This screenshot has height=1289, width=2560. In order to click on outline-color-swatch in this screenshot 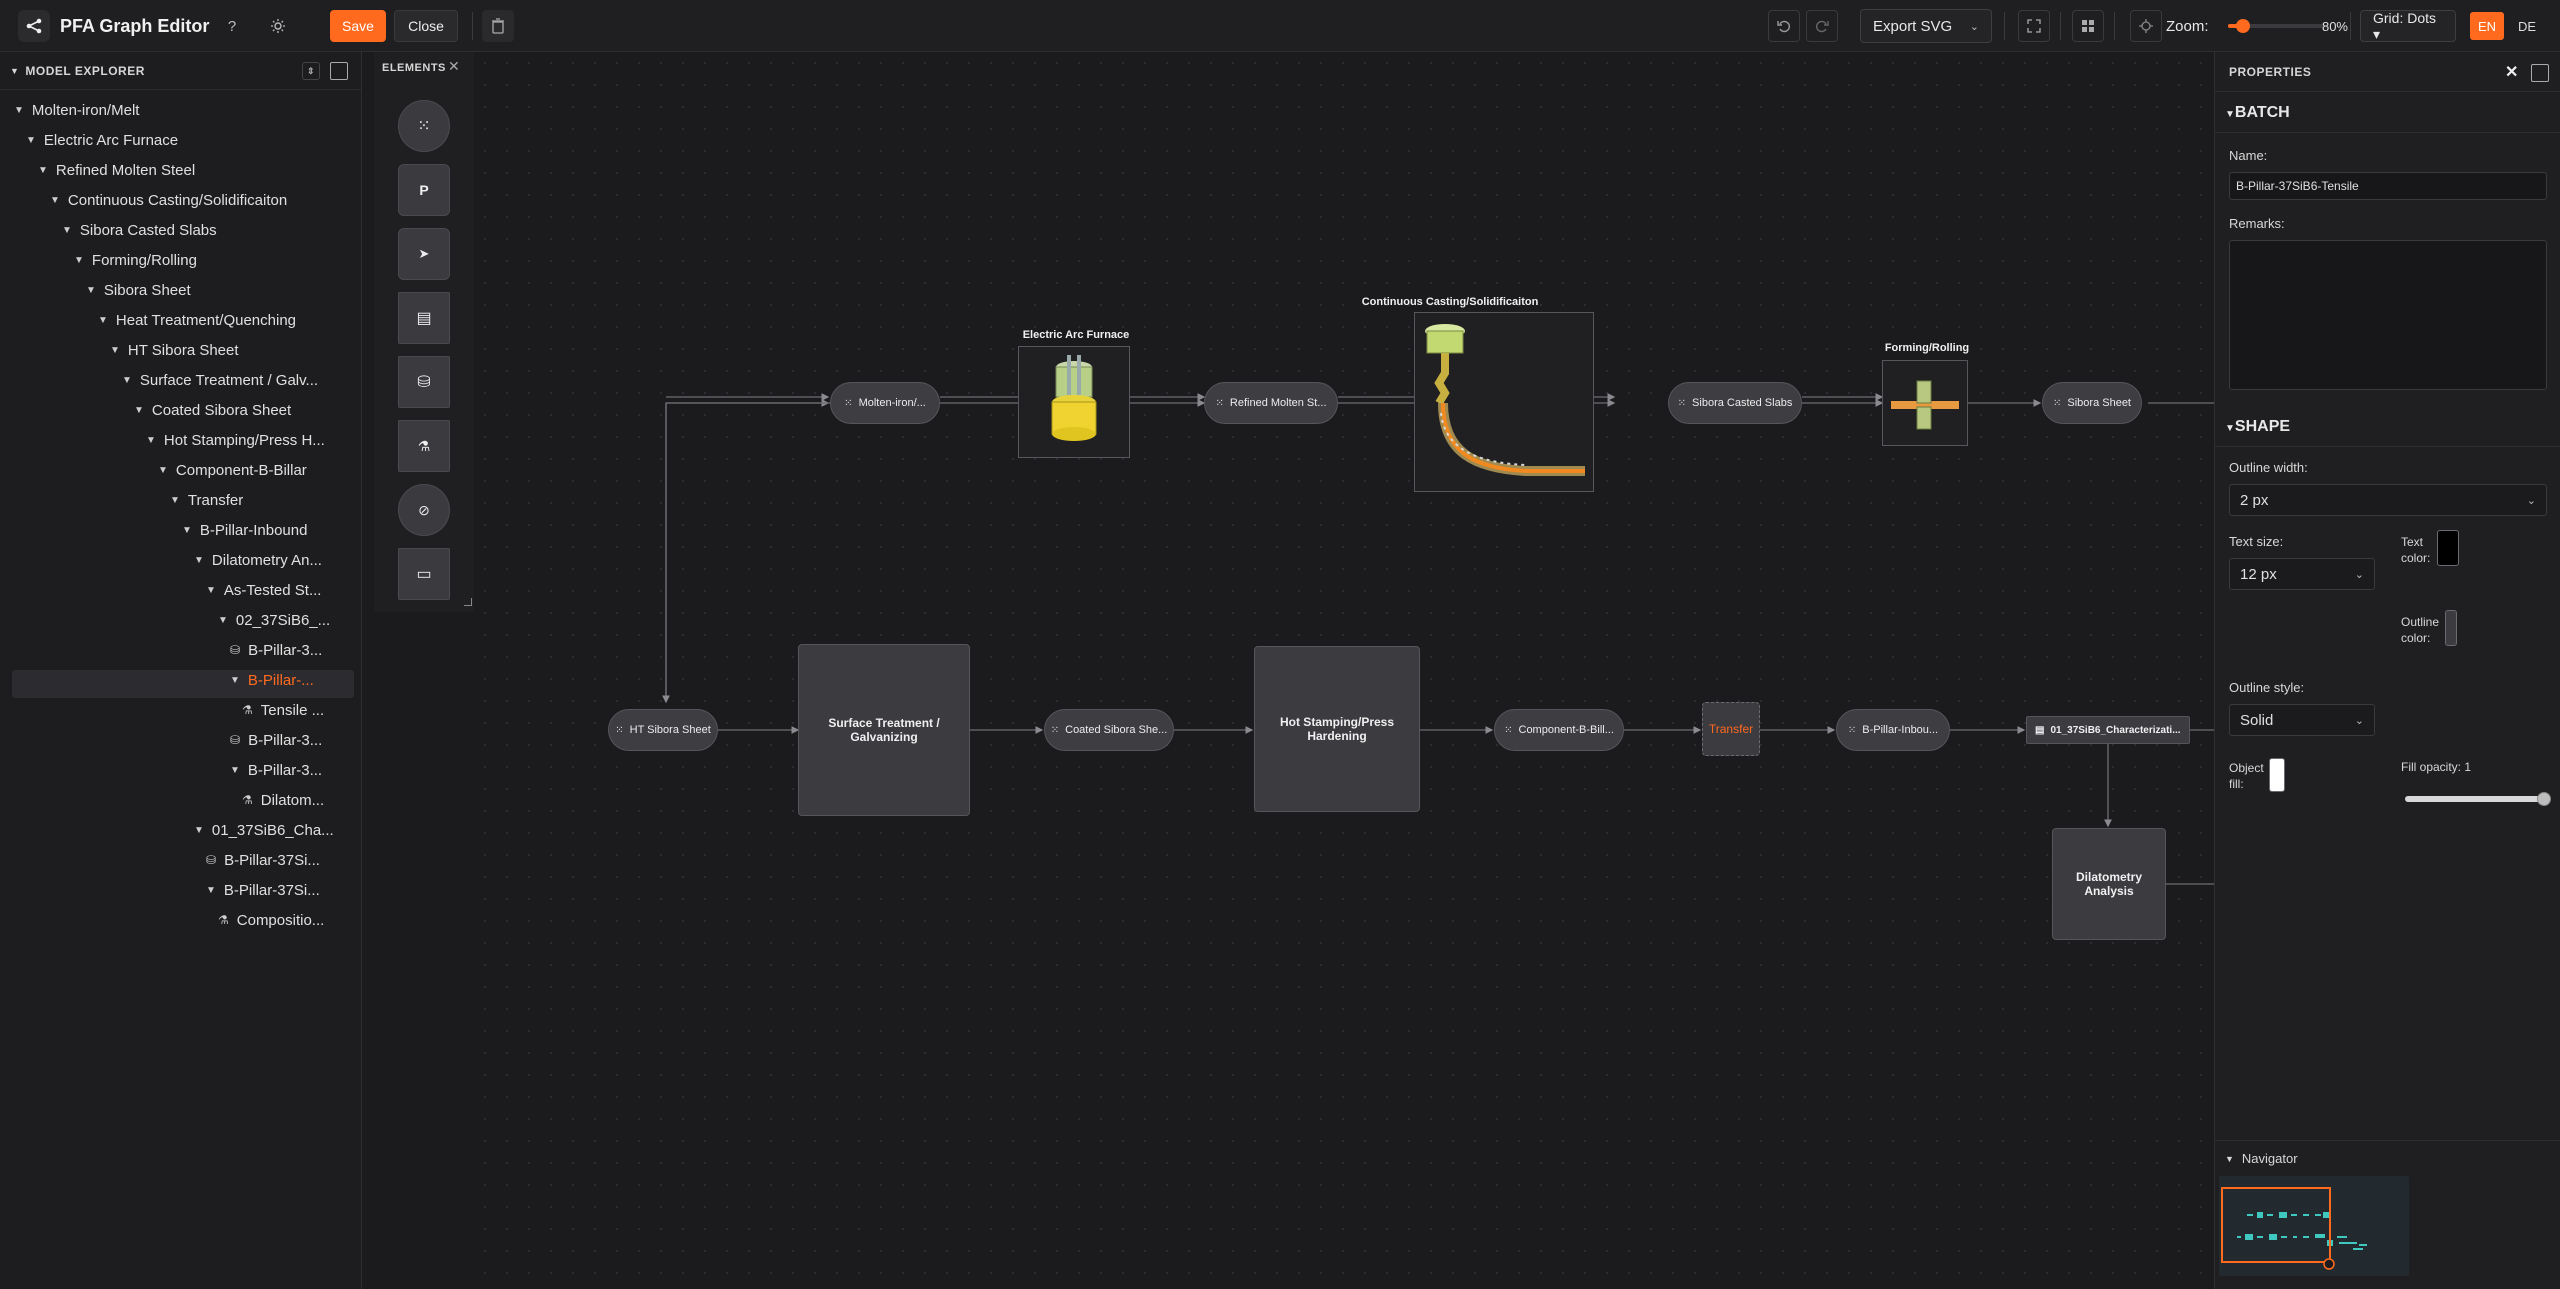, I will do `click(2451, 628)`.